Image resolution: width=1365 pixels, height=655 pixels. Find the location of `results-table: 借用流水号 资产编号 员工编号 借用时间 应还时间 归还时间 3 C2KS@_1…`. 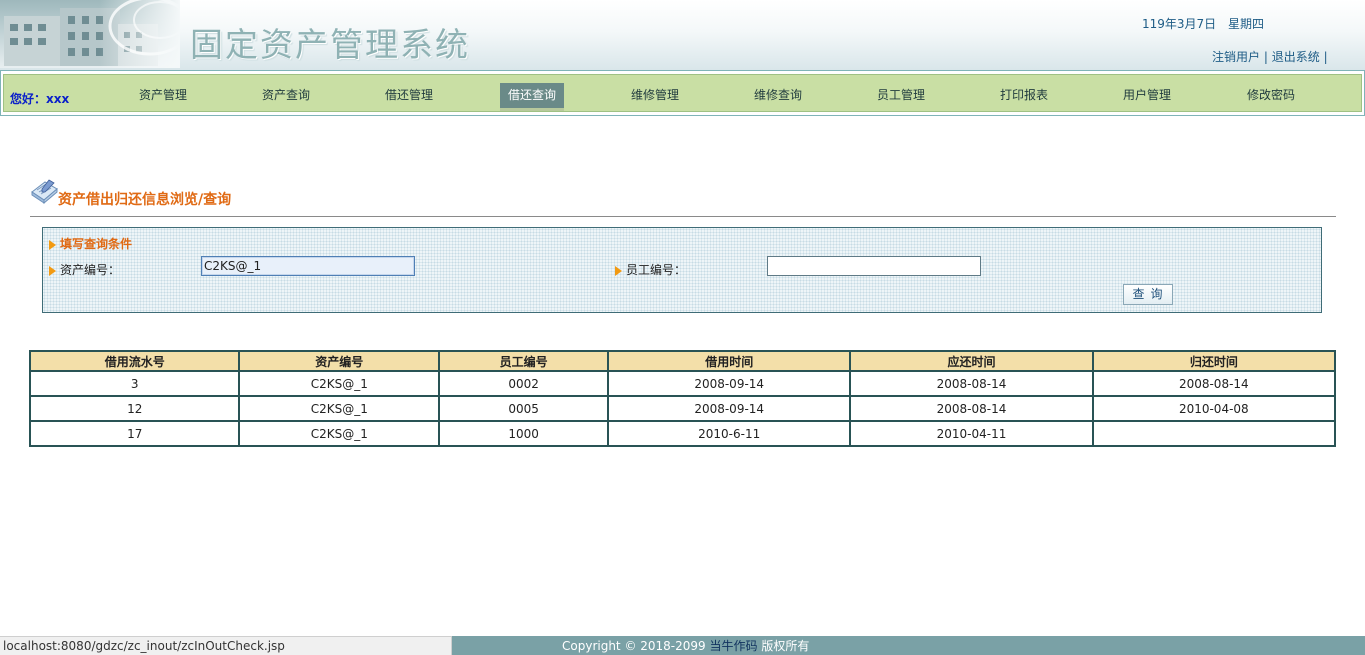

results-table: 借用流水号 资产编号 员工编号 借用时间 应还时间 归还时间 3 C2KS@_1… is located at coordinates (682, 398).